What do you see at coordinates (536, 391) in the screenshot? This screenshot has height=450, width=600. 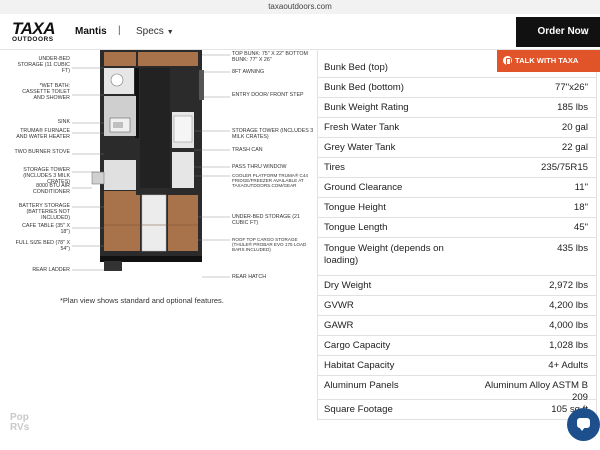 I see `spec-value-text: Aluminum Alloy ASTM B 209` at bounding box center [536, 391].